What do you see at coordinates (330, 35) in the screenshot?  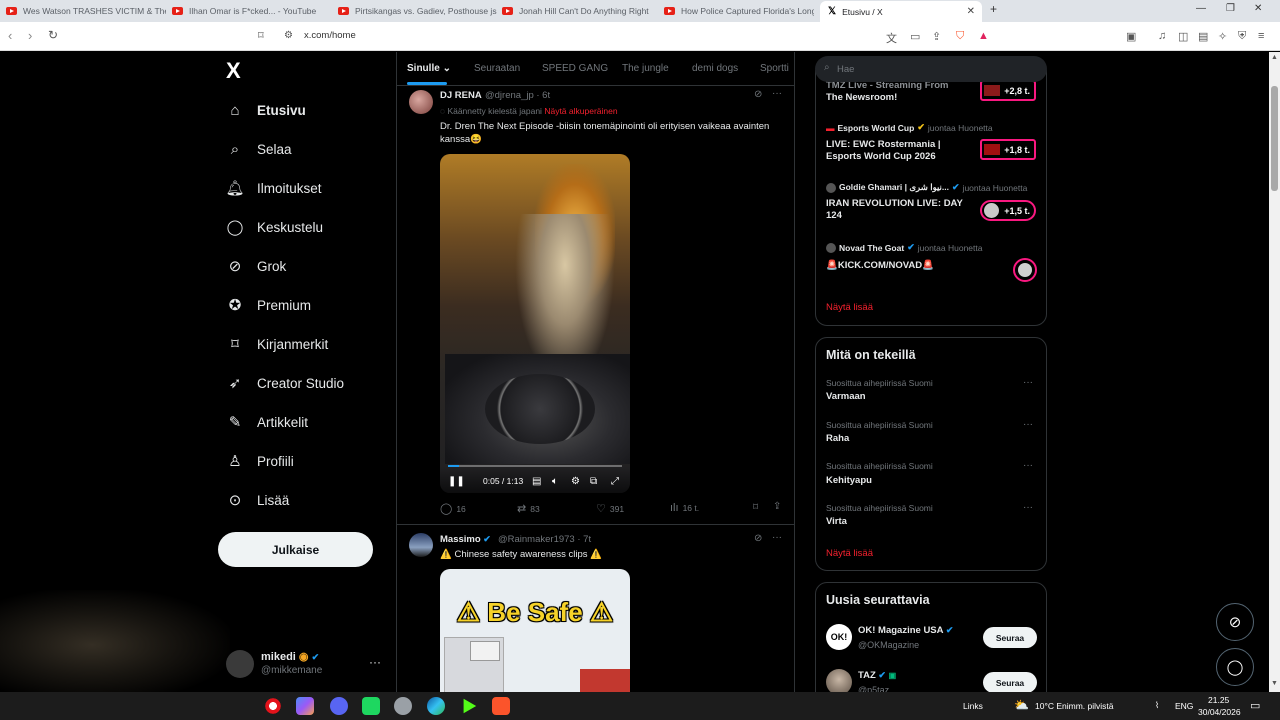 I see `url-field: x.com/home` at bounding box center [330, 35].